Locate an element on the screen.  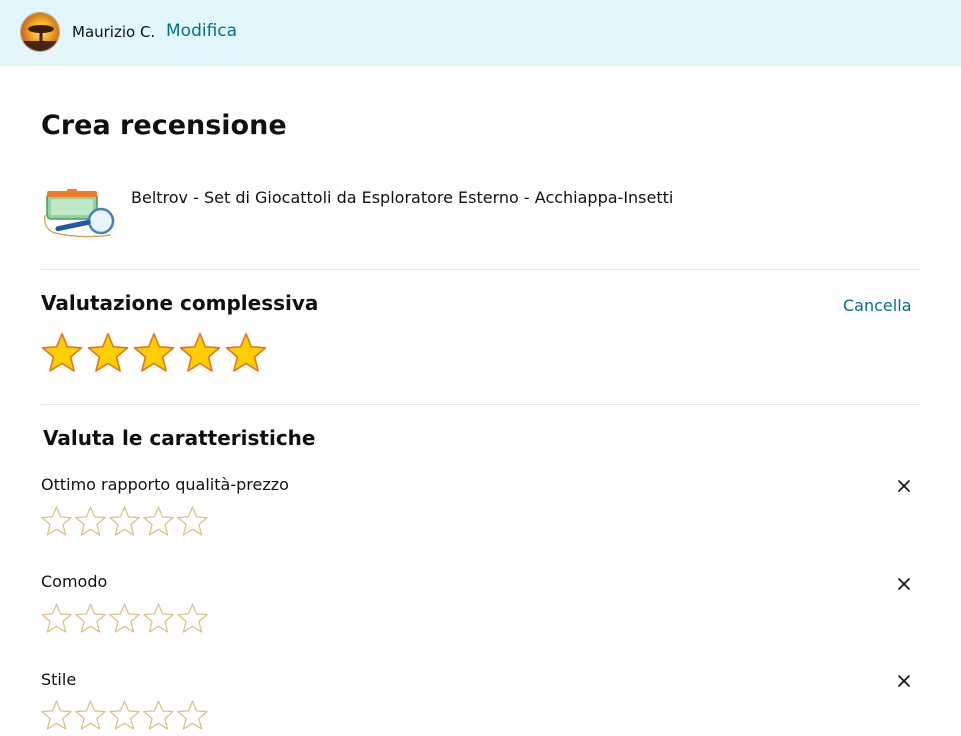
user-avatar is located at coordinates (40, 32).